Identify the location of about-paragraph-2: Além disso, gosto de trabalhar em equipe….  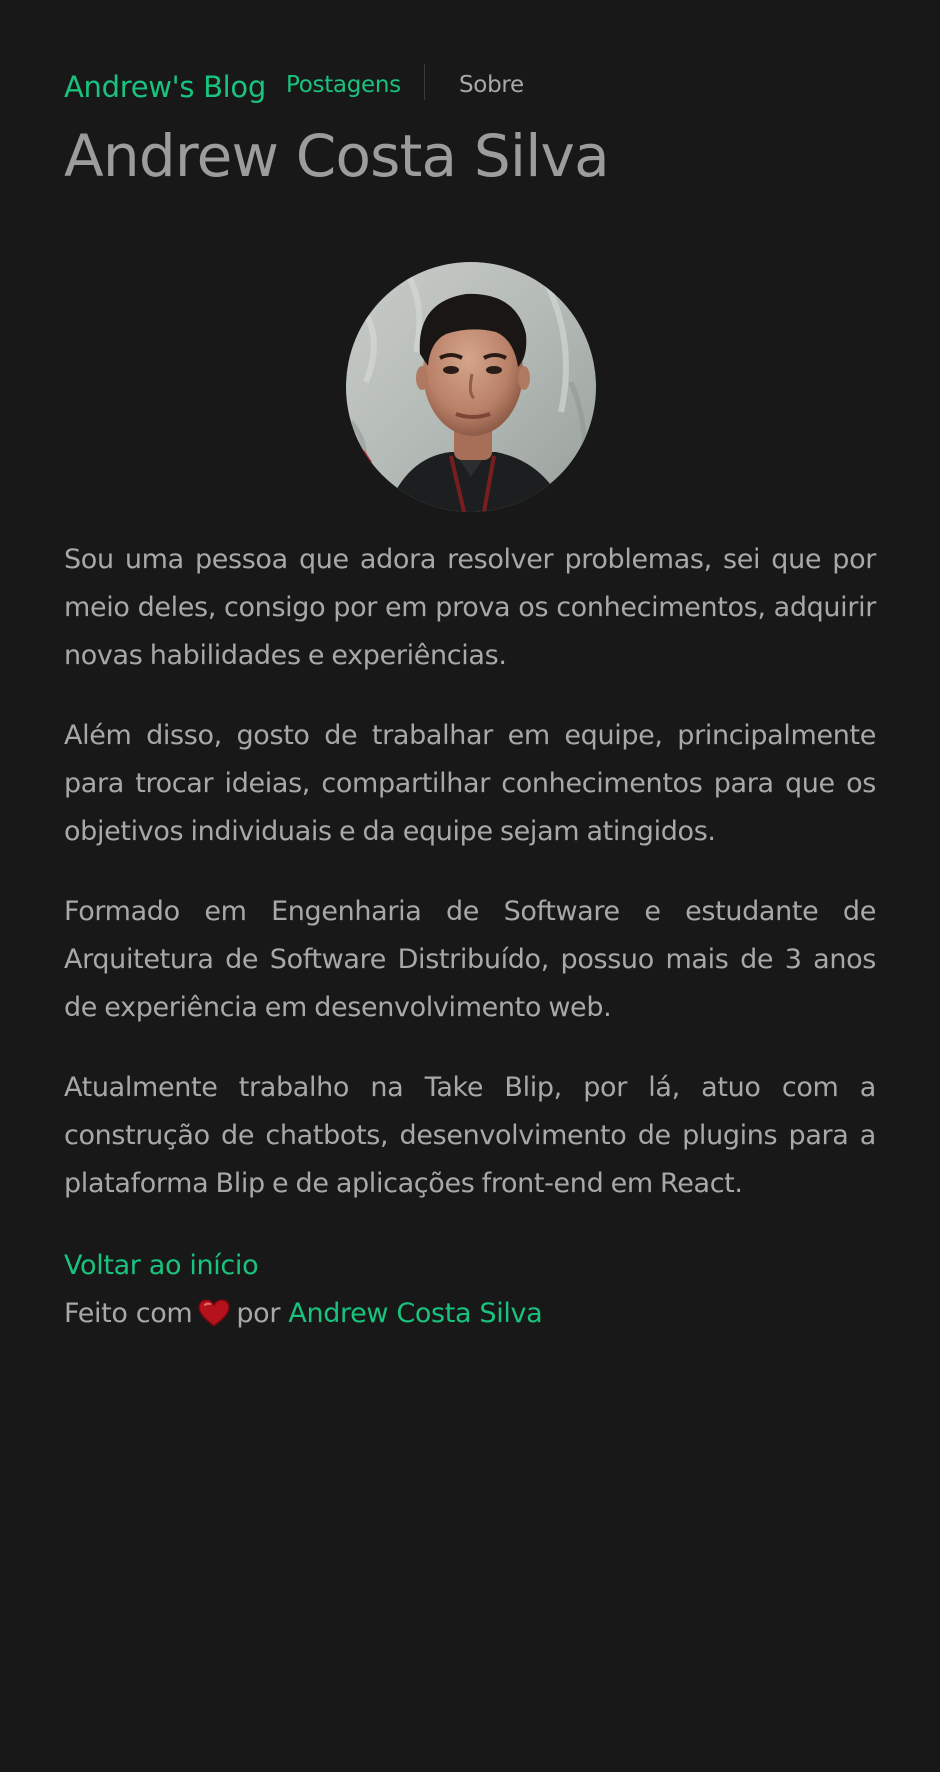
(470, 783).